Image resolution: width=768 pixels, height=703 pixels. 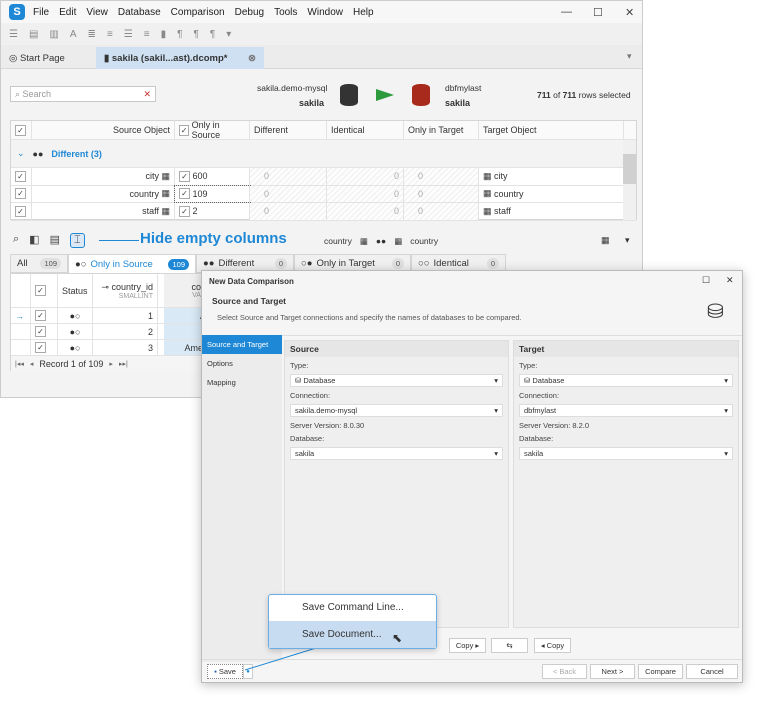 What do you see at coordinates (198, 12) in the screenshot?
I see `menu-comparison: Comparison` at bounding box center [198, 12].